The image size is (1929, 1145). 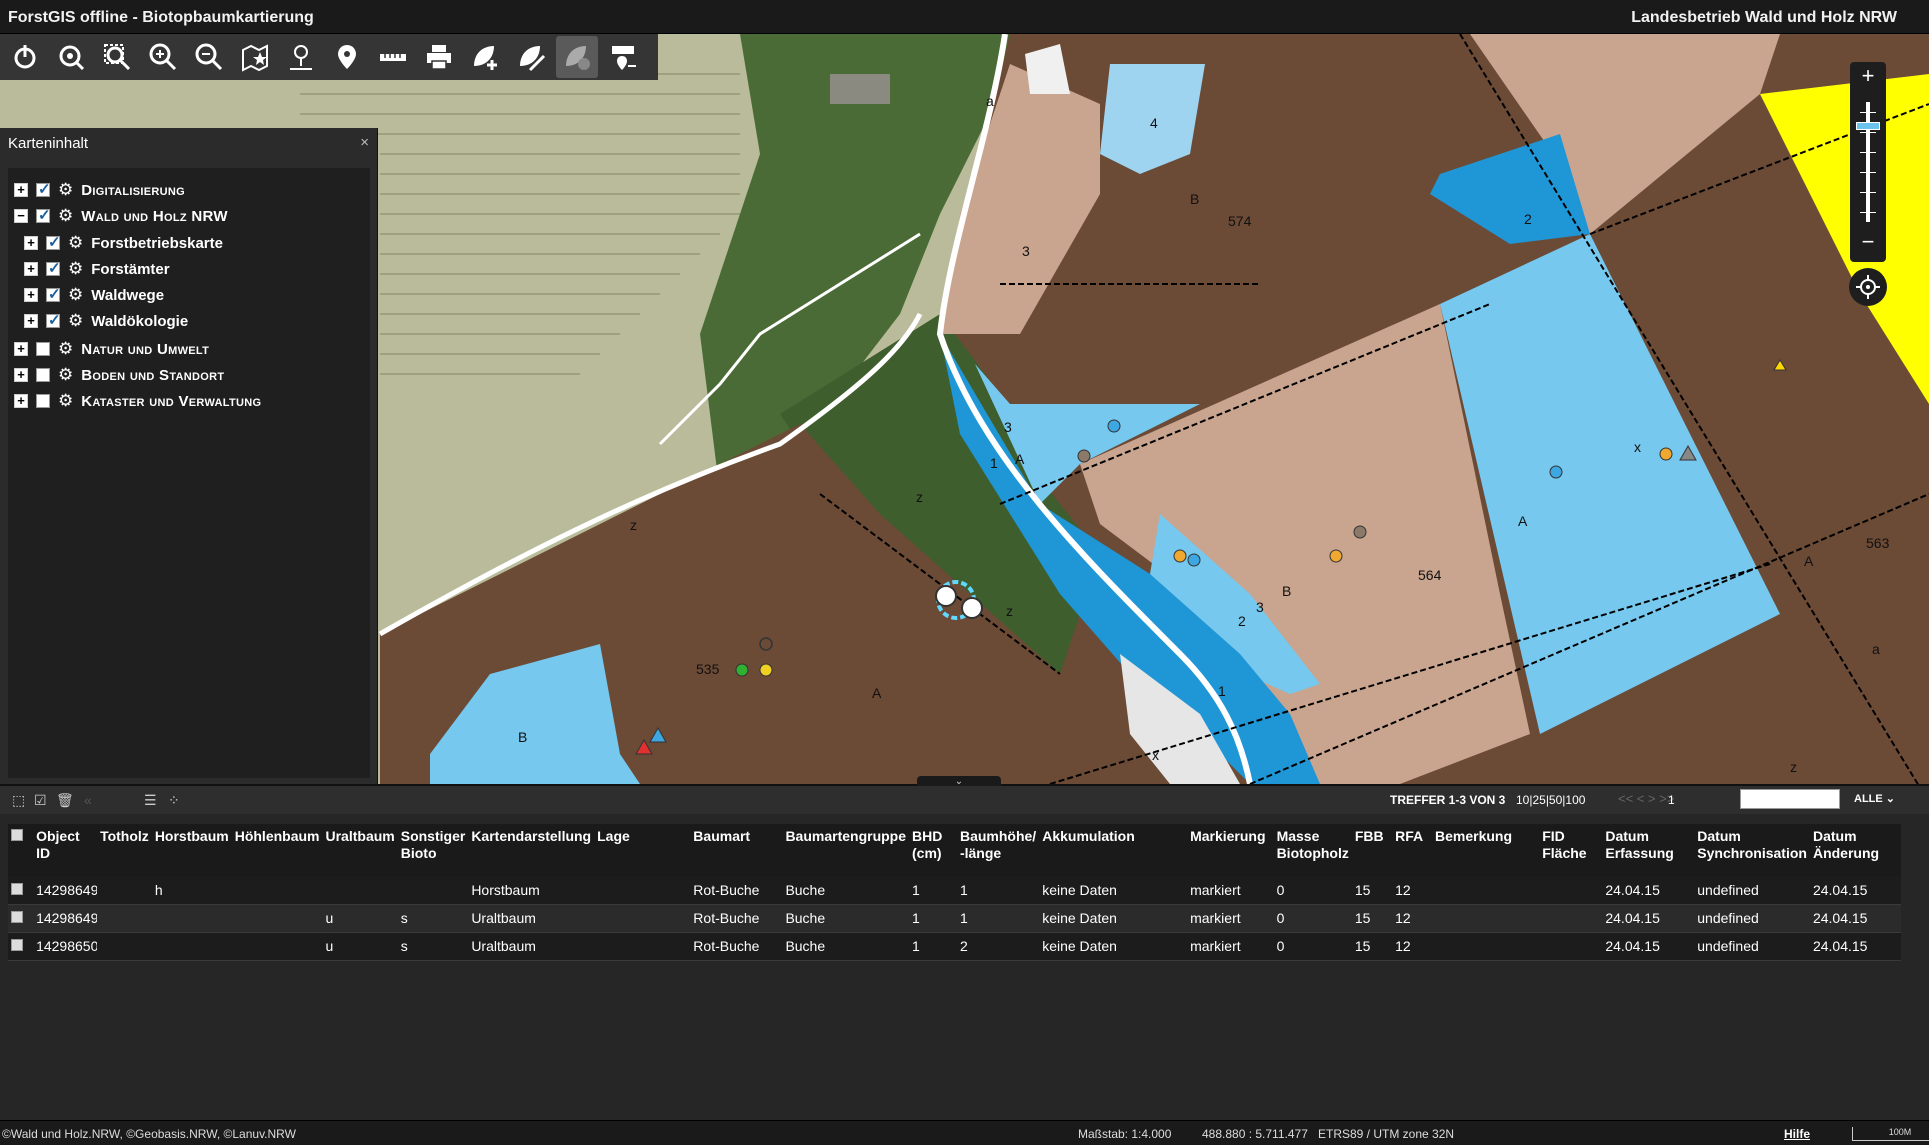 What do you see at coordinates (1312, 850) in the screenshot?
I see `column-header: Masse Biotopholz` at bounding box center [1312, 850].